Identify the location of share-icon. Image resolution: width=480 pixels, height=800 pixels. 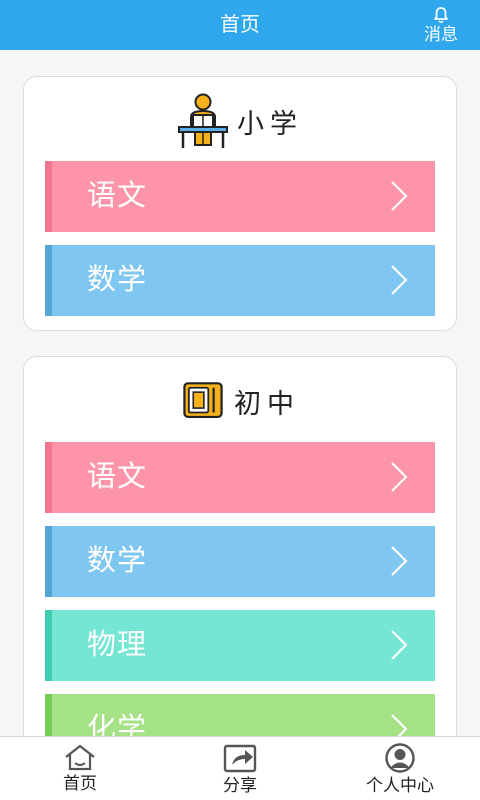
(240, 758).